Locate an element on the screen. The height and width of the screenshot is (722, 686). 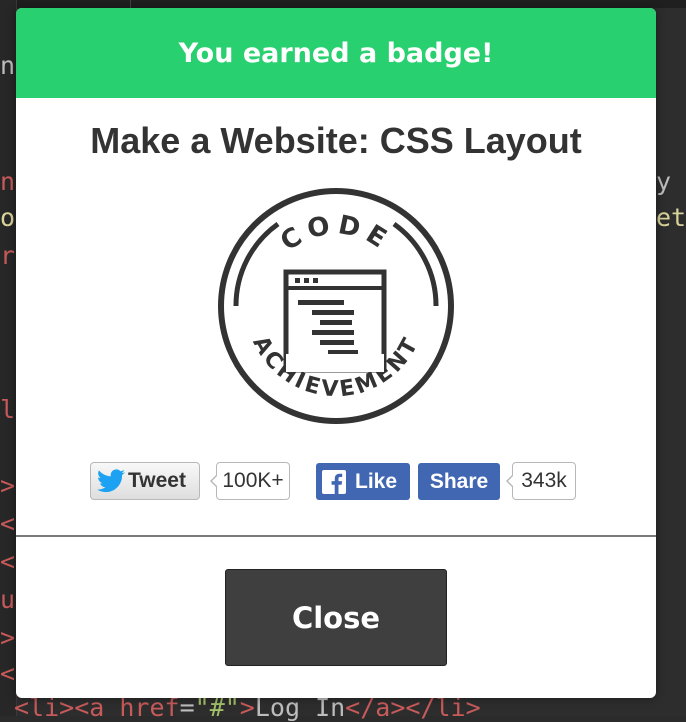
badge-title: Make a Website: CSS Layout is located at coordinates (336, 140).